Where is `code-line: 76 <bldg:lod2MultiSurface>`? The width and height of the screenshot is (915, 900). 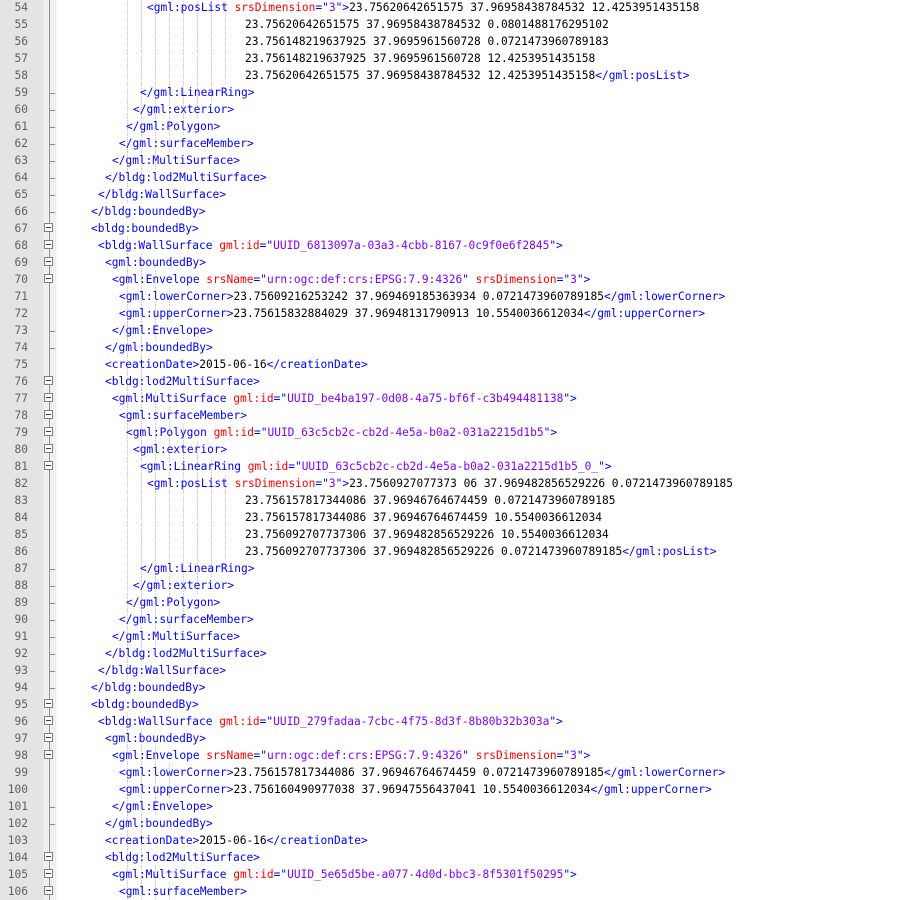 code-line: 76 <bldg:lod2MultiSurface> is located at coordinates (457, 381).